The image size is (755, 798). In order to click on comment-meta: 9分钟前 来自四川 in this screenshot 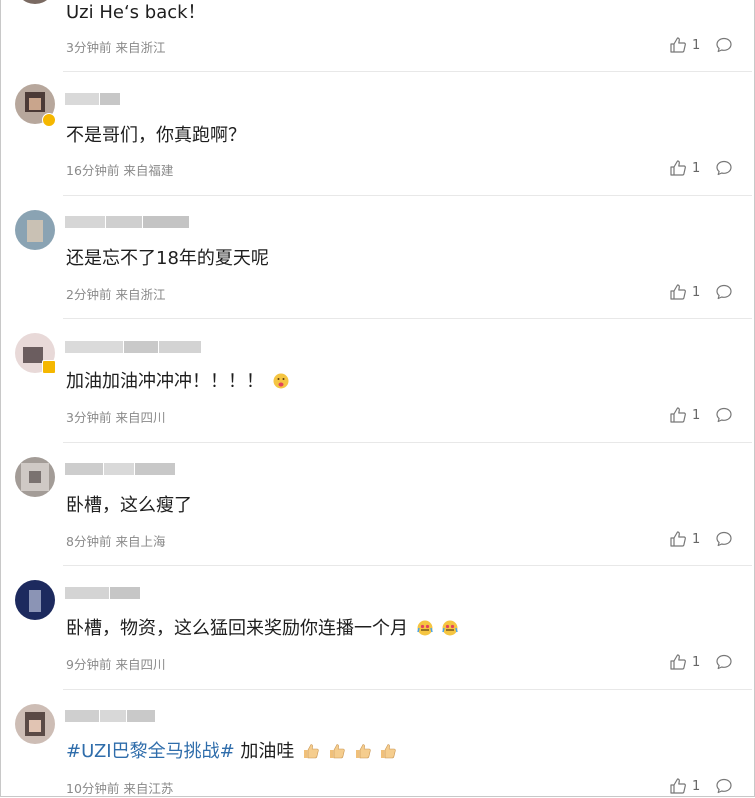, I will do `click(115, 663)`.